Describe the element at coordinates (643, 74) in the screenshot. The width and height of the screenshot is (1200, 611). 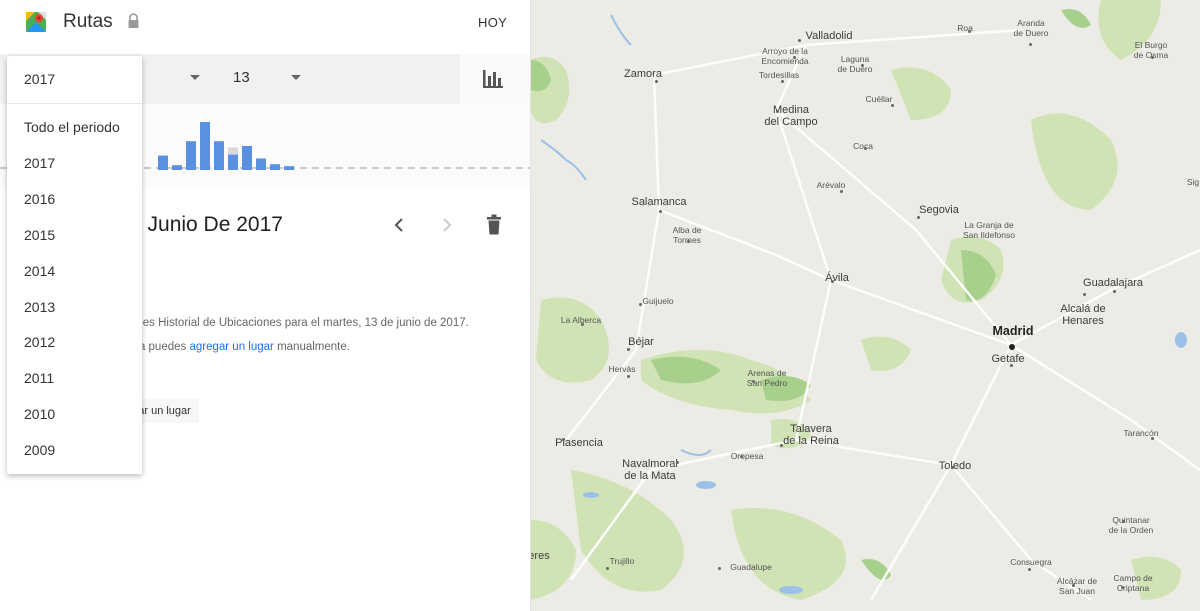
I see `map-city-label: Zamora` at that location.